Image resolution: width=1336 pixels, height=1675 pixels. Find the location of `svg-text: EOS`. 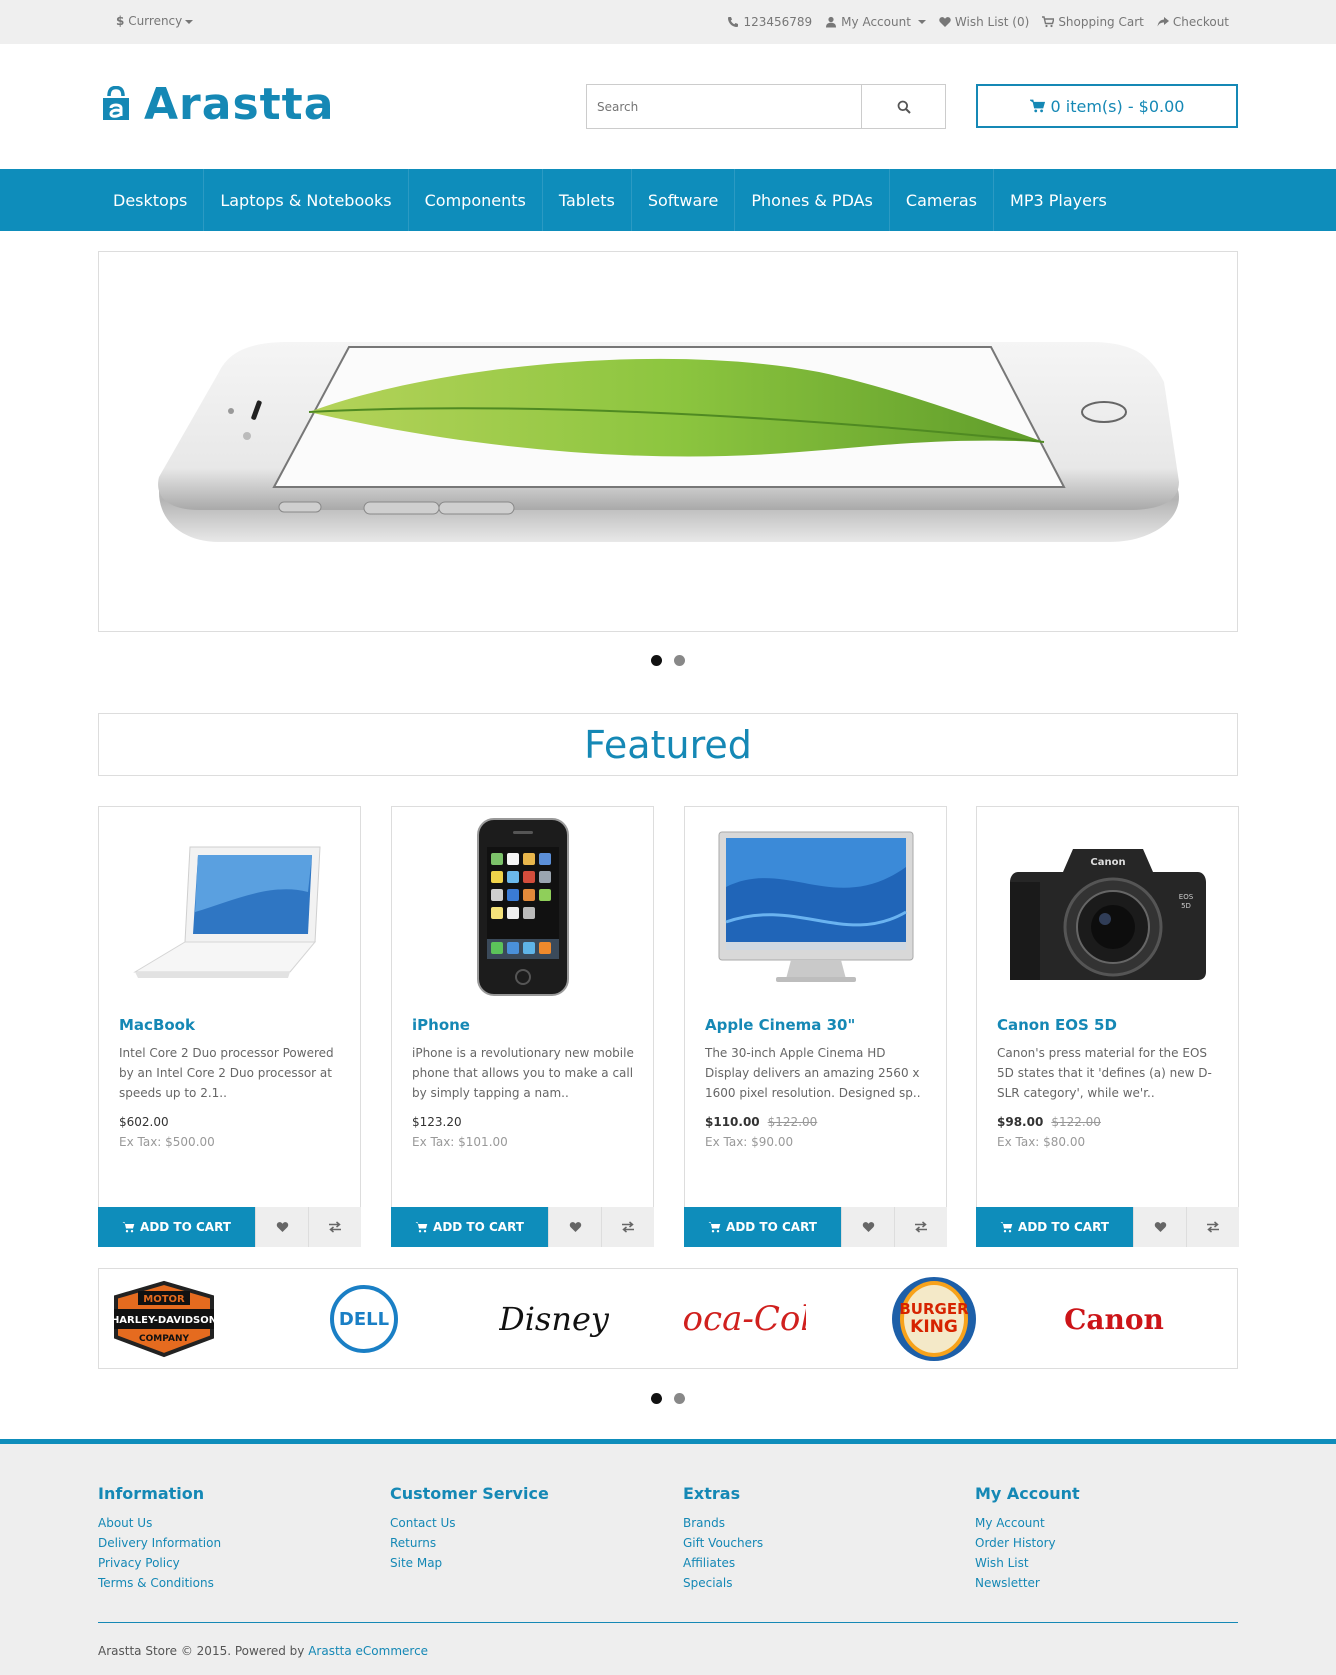

svg-text: EOS is located at coordinates (1185, 897).